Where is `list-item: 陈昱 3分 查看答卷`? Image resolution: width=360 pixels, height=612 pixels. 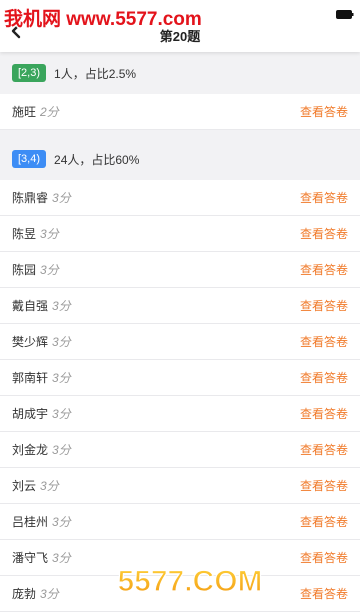
list-item: 陈昱 3分 查看答卷 is located at coordinates (180, 234).